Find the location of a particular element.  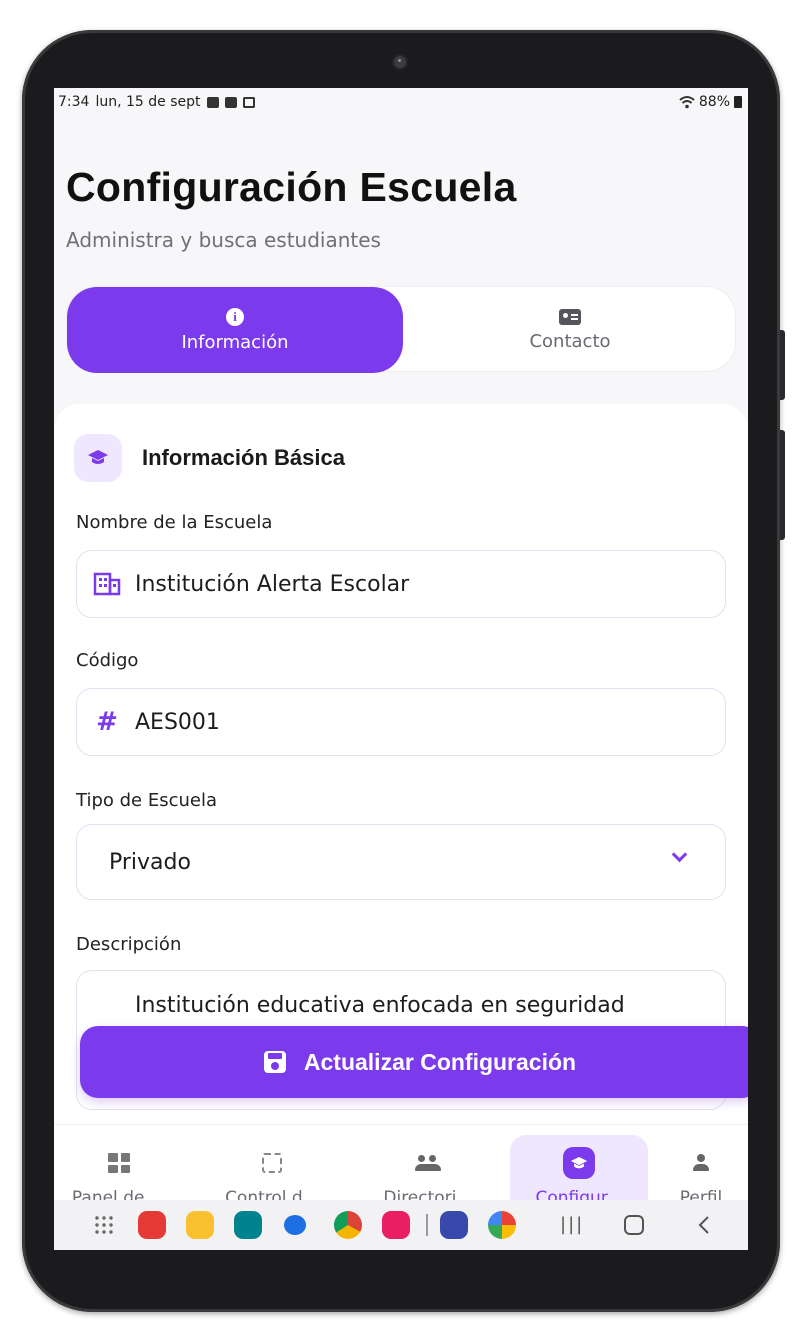

camera-app-icon is located at coordinates (396, 1225).